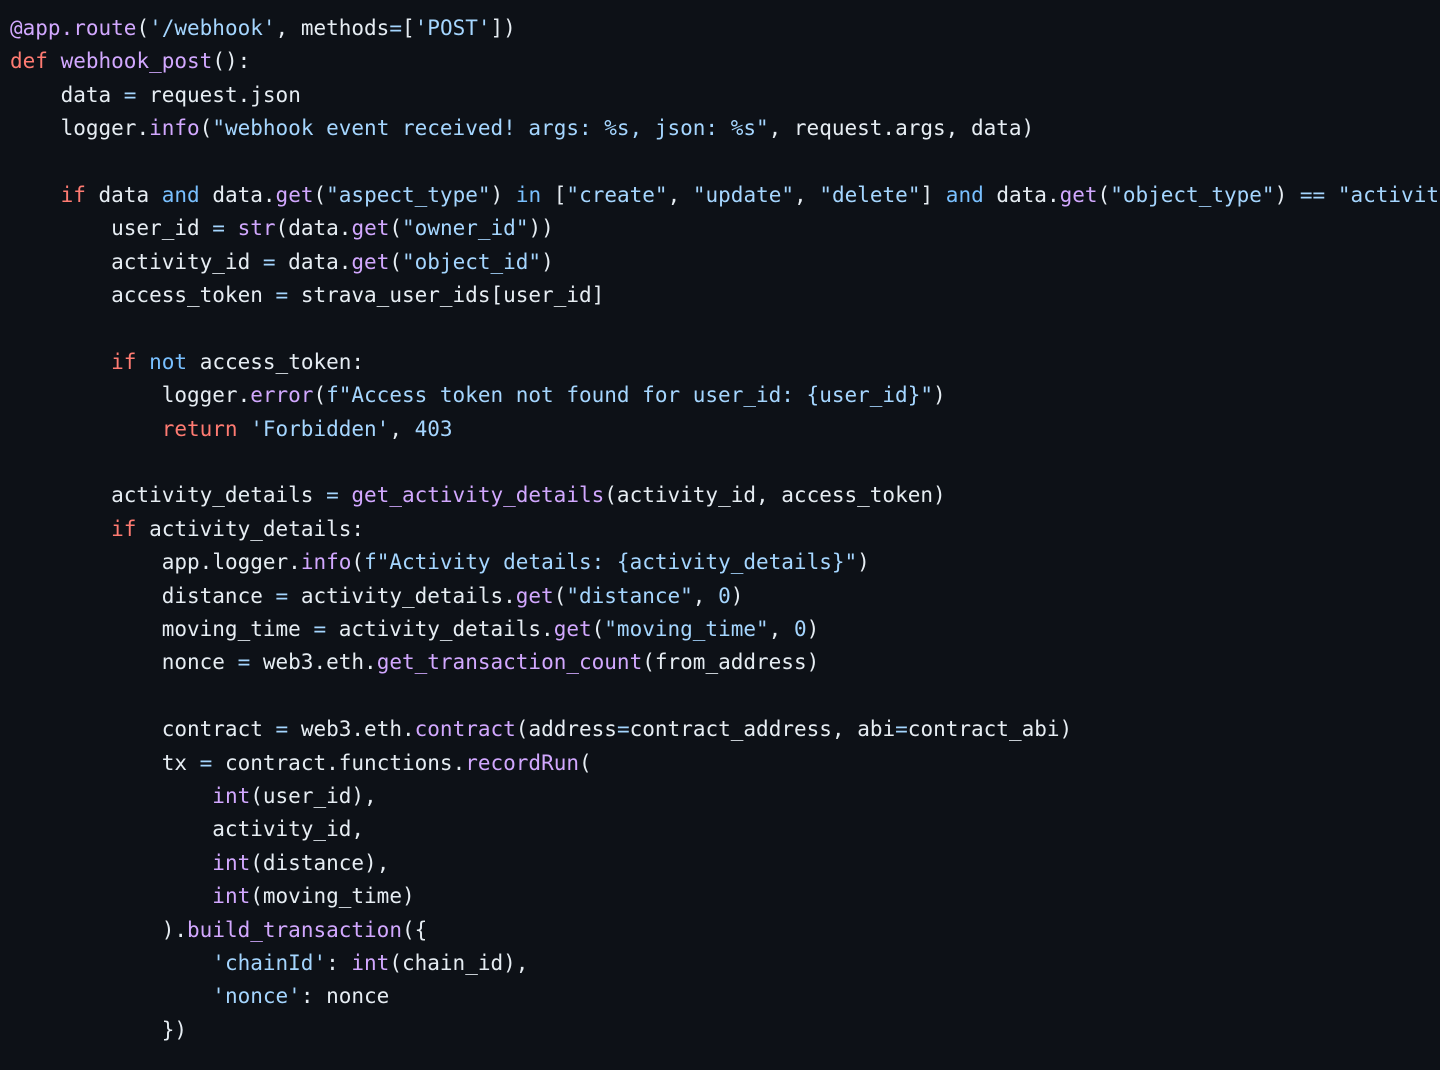  I want to click on code-token: functions, so click(395, 762).